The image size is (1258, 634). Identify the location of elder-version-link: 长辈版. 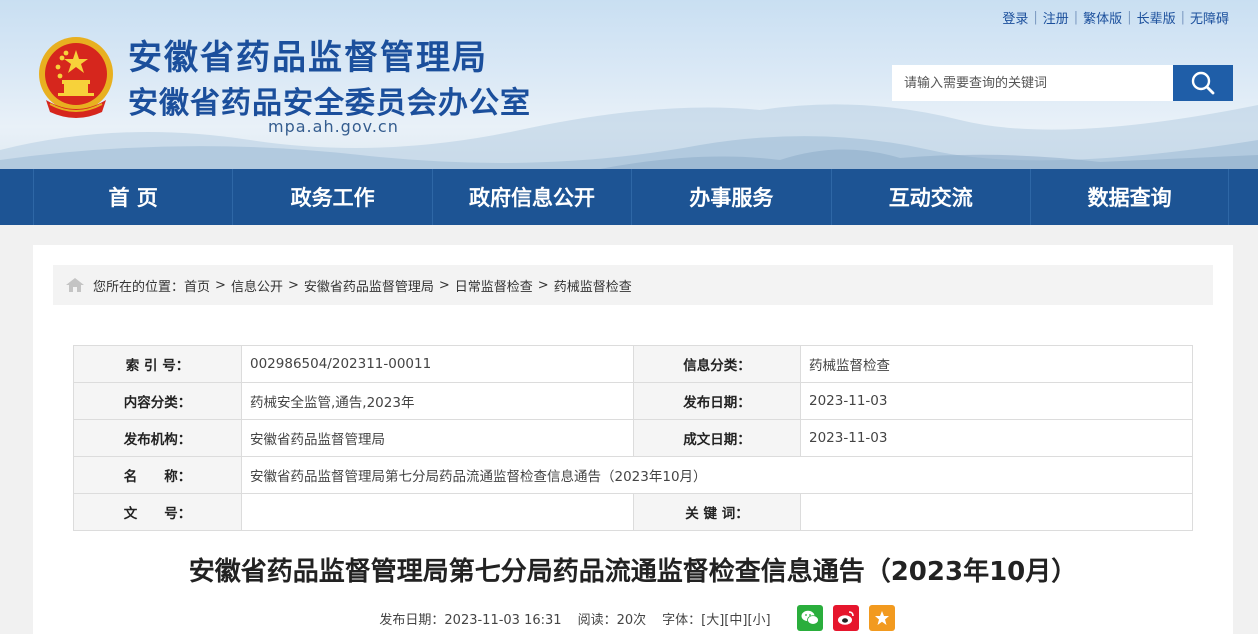
(1156, 17).